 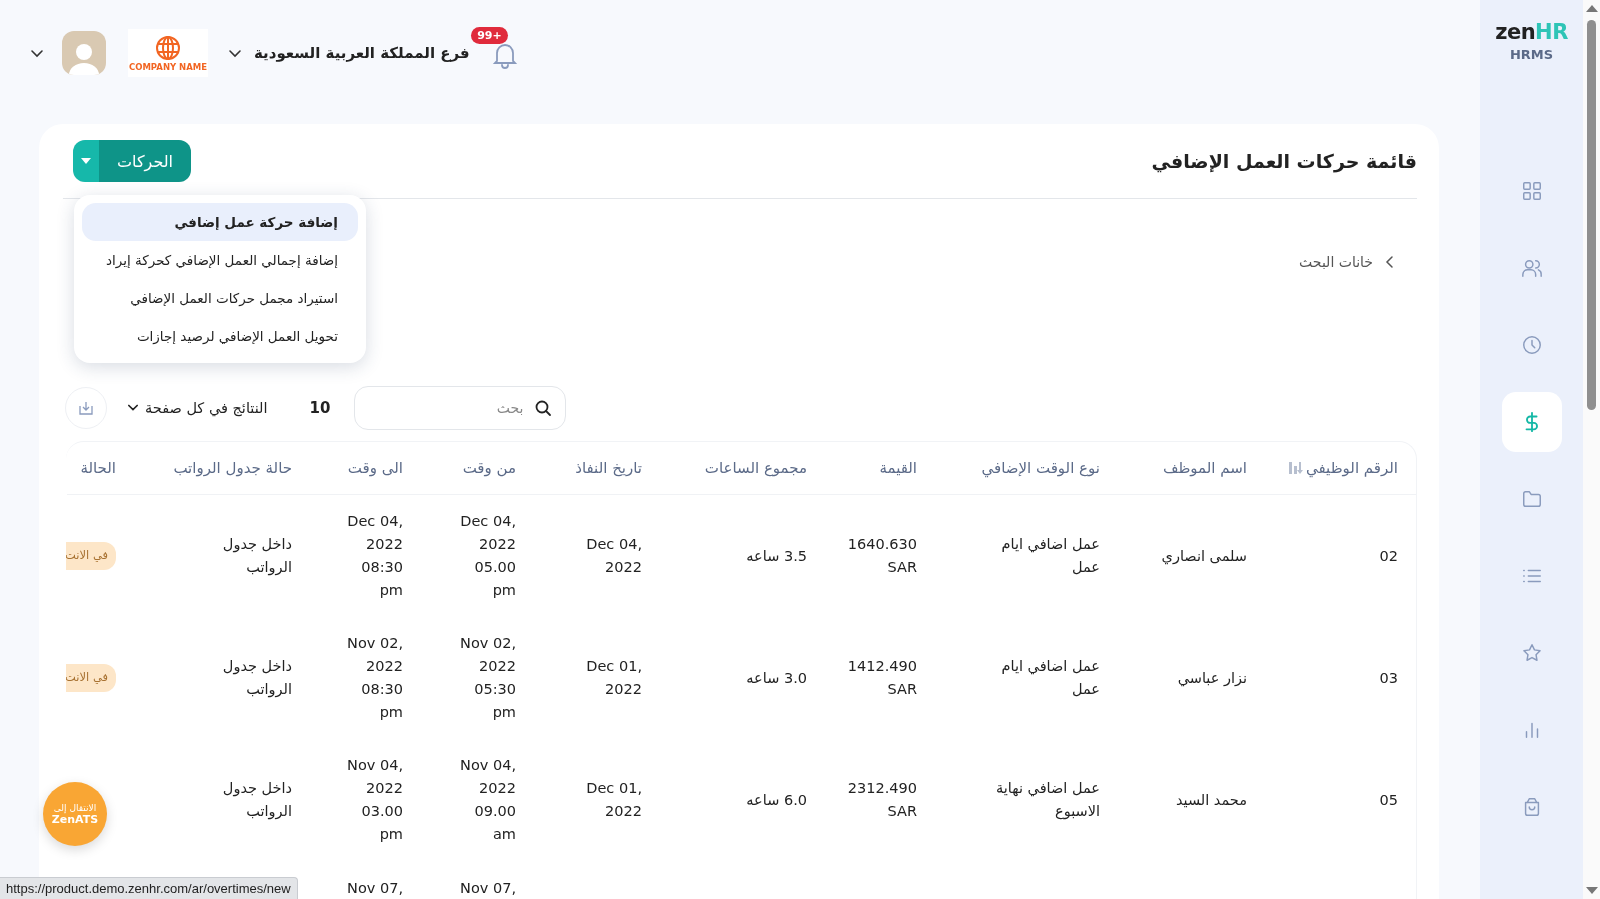 What do you see at coordinates (1352, 468) in the screenshot?
I see `column-header: الرقم الوظيفي` at bounding box center [1352, 468].